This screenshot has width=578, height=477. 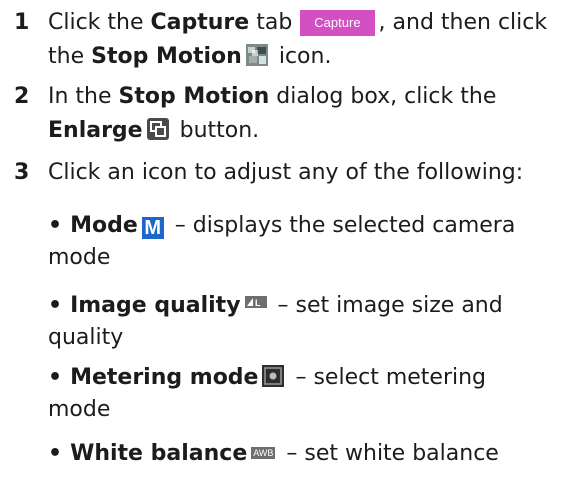 I want to click on step-number: 1, so click(x=22, y=22).